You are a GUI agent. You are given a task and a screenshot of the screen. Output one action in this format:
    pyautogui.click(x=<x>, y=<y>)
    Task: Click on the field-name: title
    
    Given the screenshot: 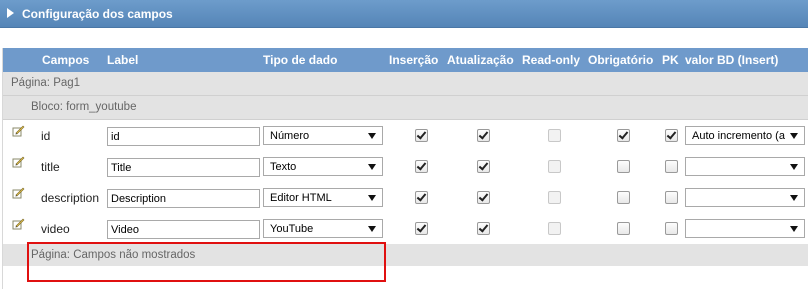 What is the action you would take?
    pyautogui.click(x=50, y=167)
    